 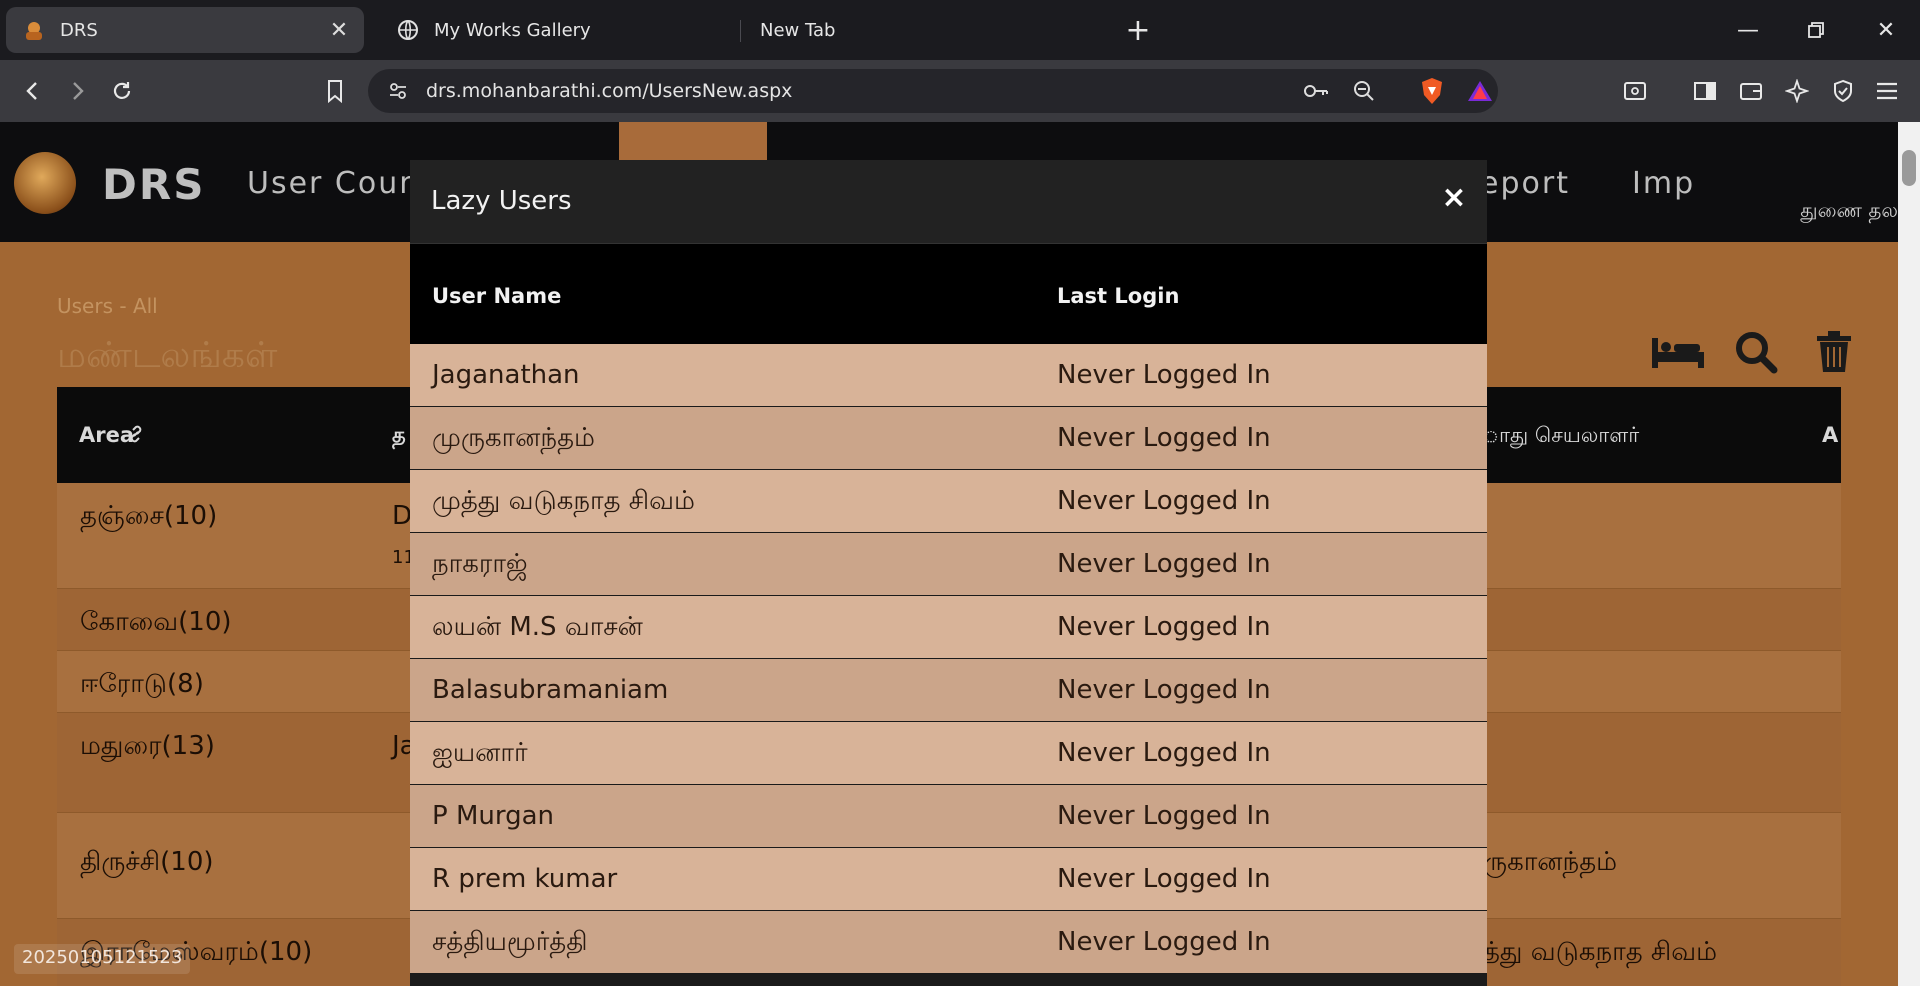 I want to click on globe-icon, so click(x=408, y=30).